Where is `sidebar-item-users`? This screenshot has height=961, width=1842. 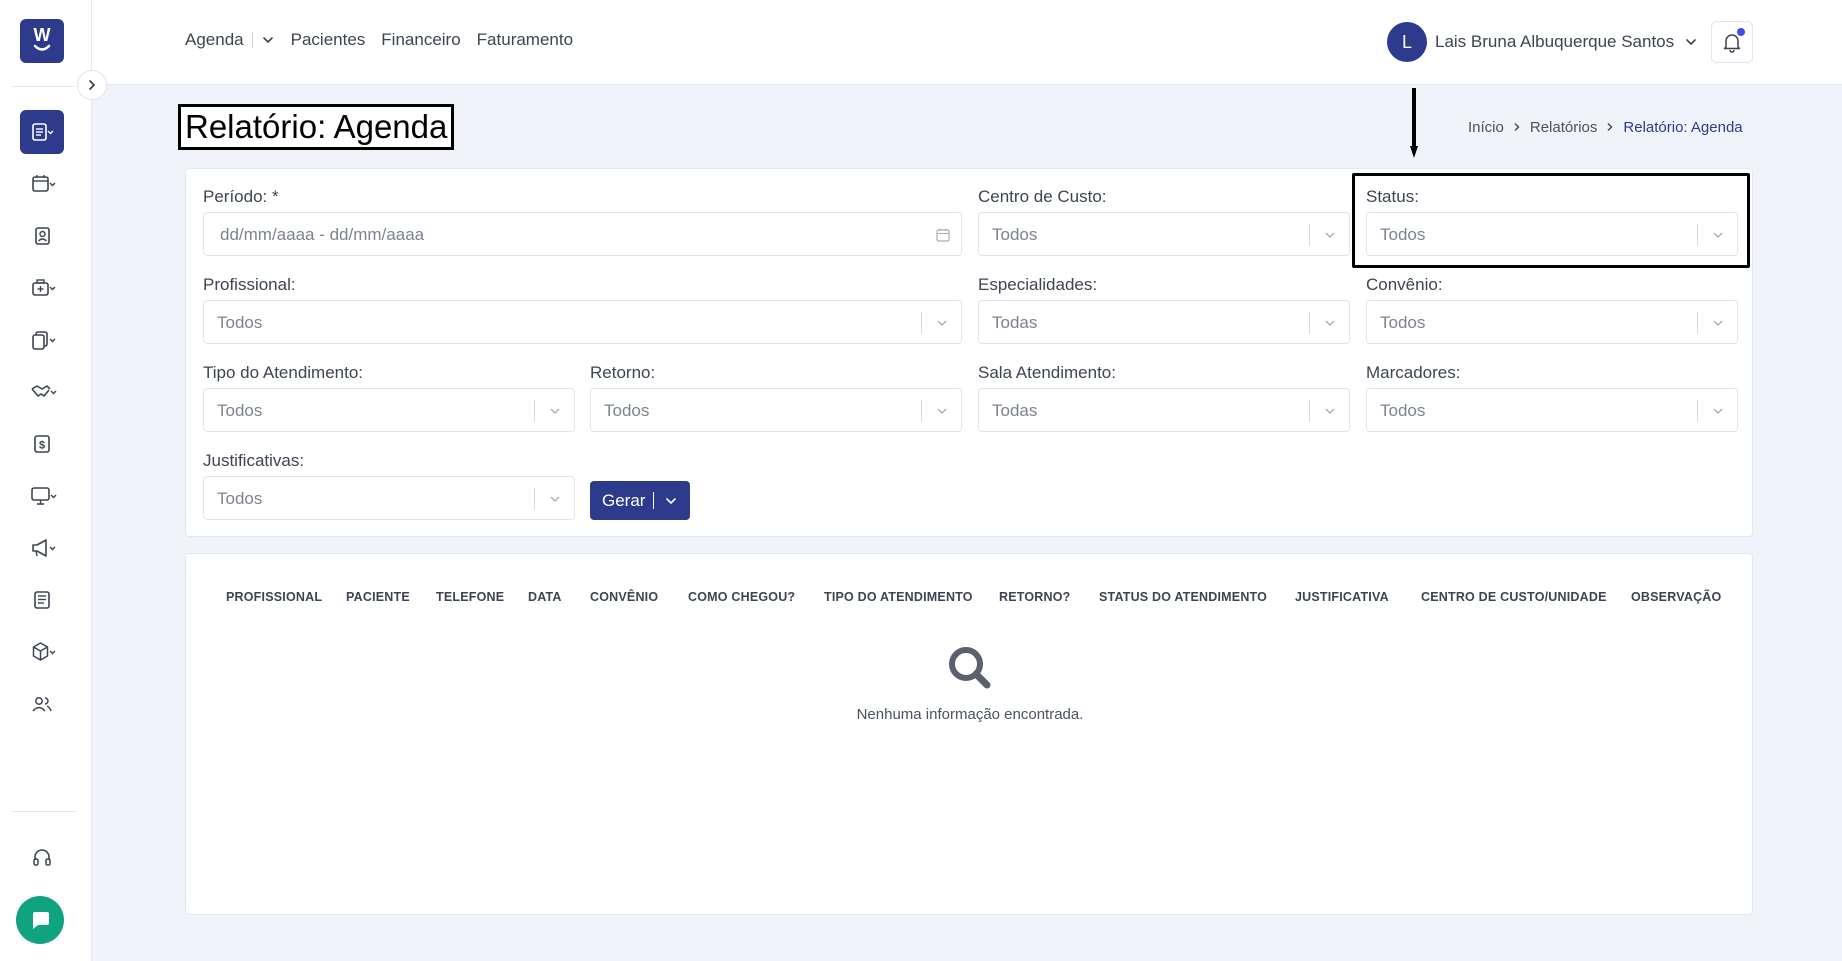 sidebar-item-users is located at coordinates (42, 704).